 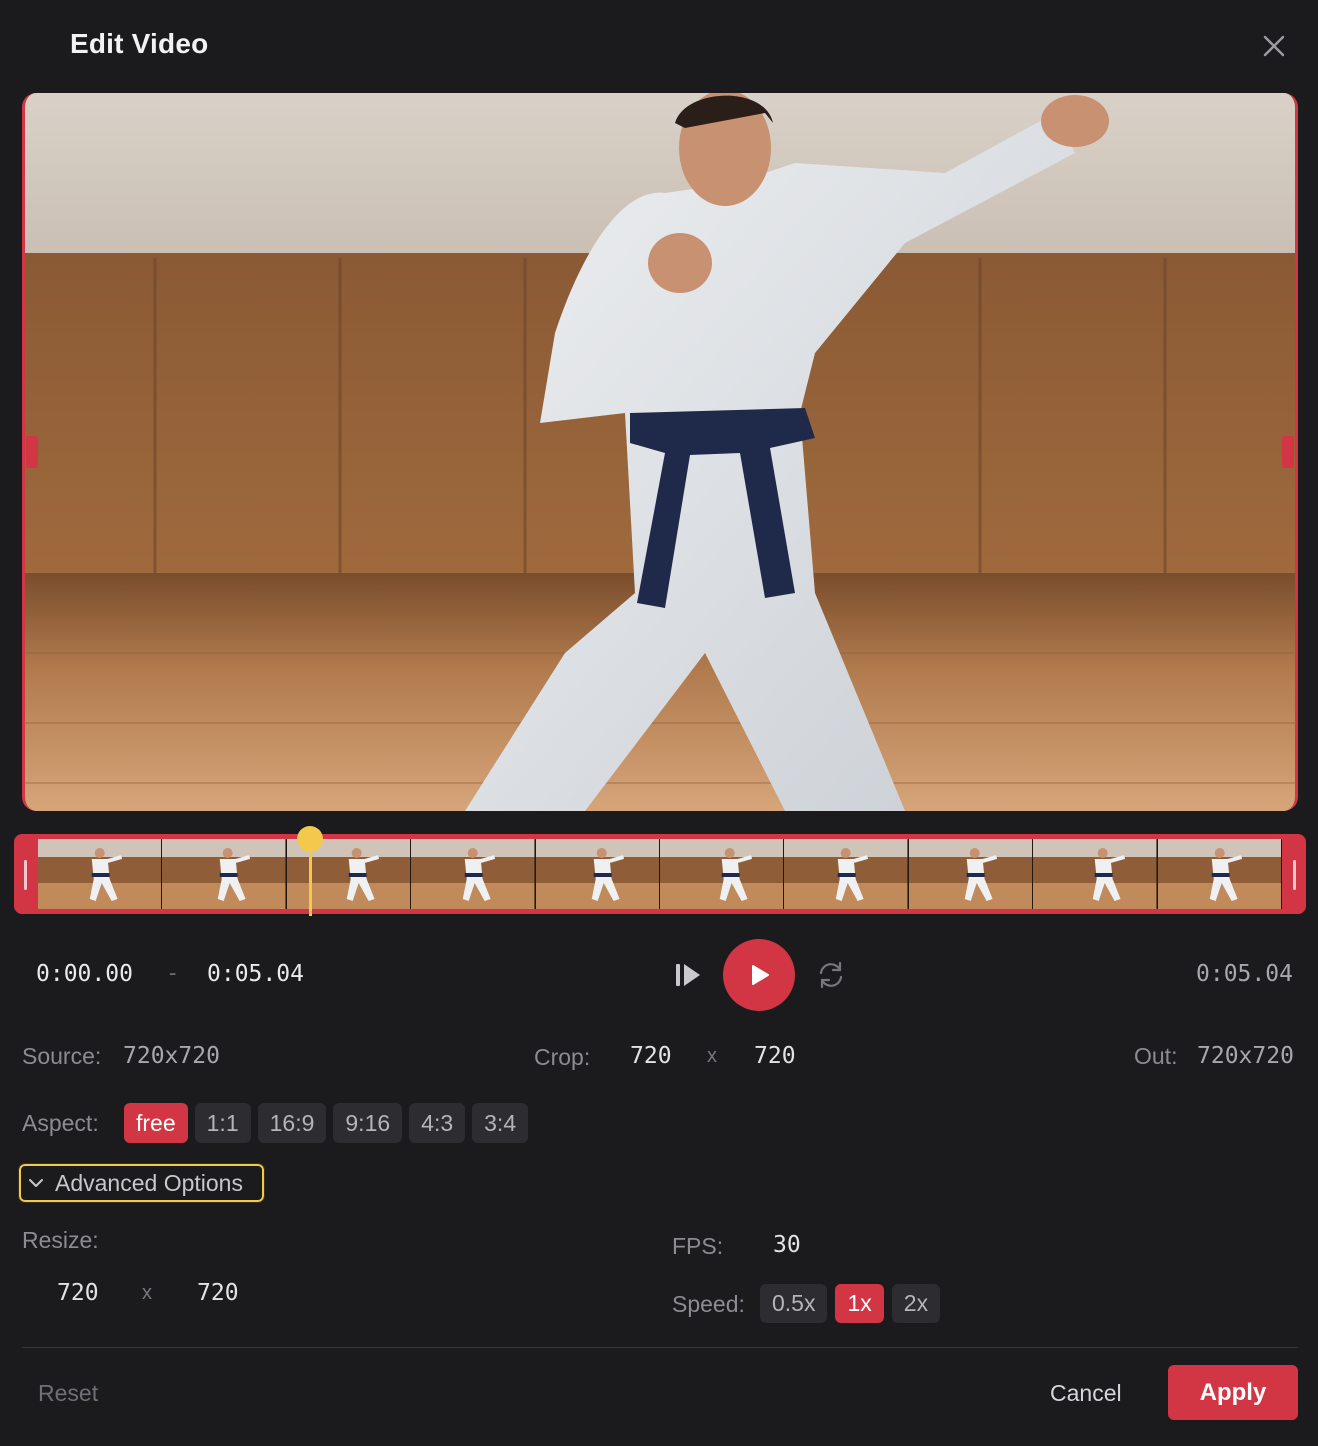 I want to click on source-label: Source:, so click(x=62, y=1056).